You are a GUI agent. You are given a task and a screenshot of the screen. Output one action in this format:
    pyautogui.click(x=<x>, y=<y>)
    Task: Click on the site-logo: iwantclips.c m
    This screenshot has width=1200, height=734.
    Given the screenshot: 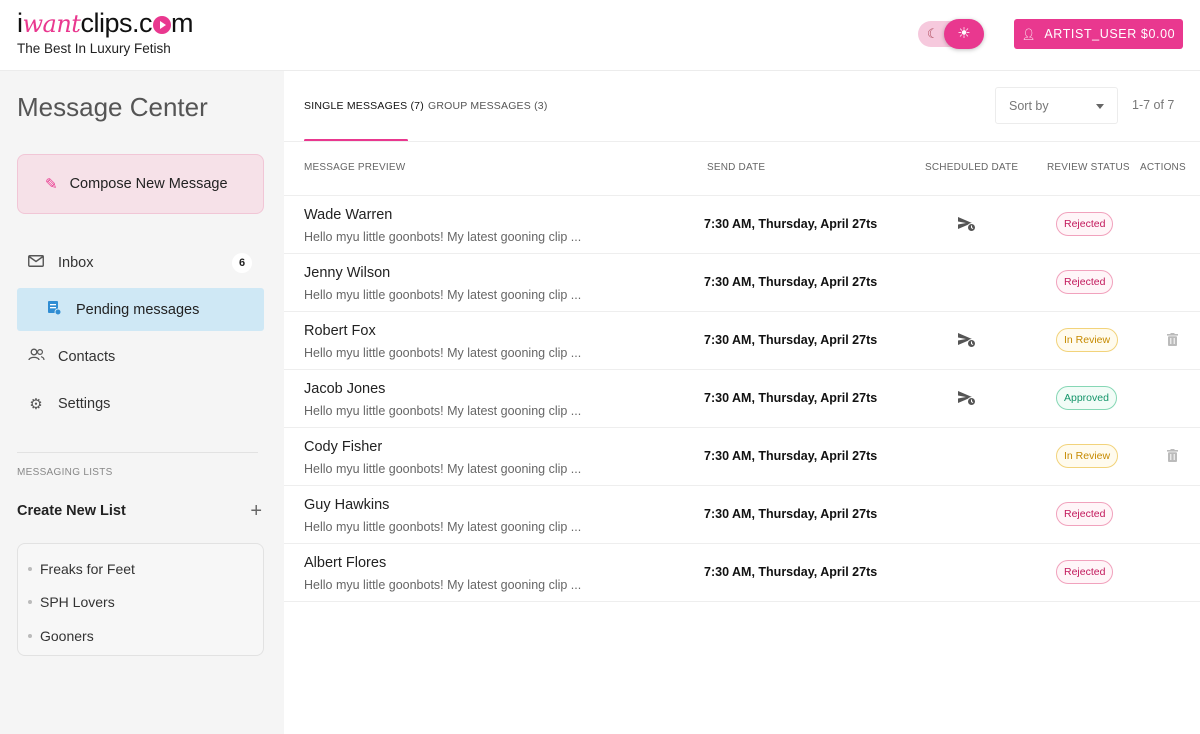 What is the action you would take?
    pyautogui.click(x=105, y=23)
    